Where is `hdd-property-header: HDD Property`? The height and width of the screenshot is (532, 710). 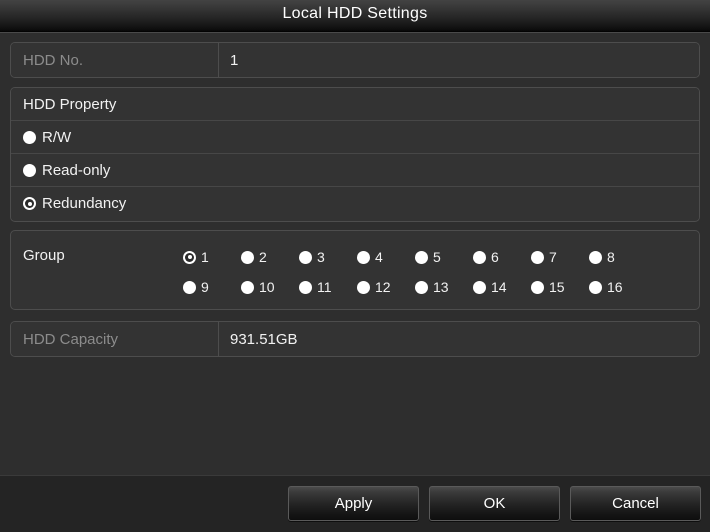 hdd-property-header: HDD Property is located at coordinates (355, 104).